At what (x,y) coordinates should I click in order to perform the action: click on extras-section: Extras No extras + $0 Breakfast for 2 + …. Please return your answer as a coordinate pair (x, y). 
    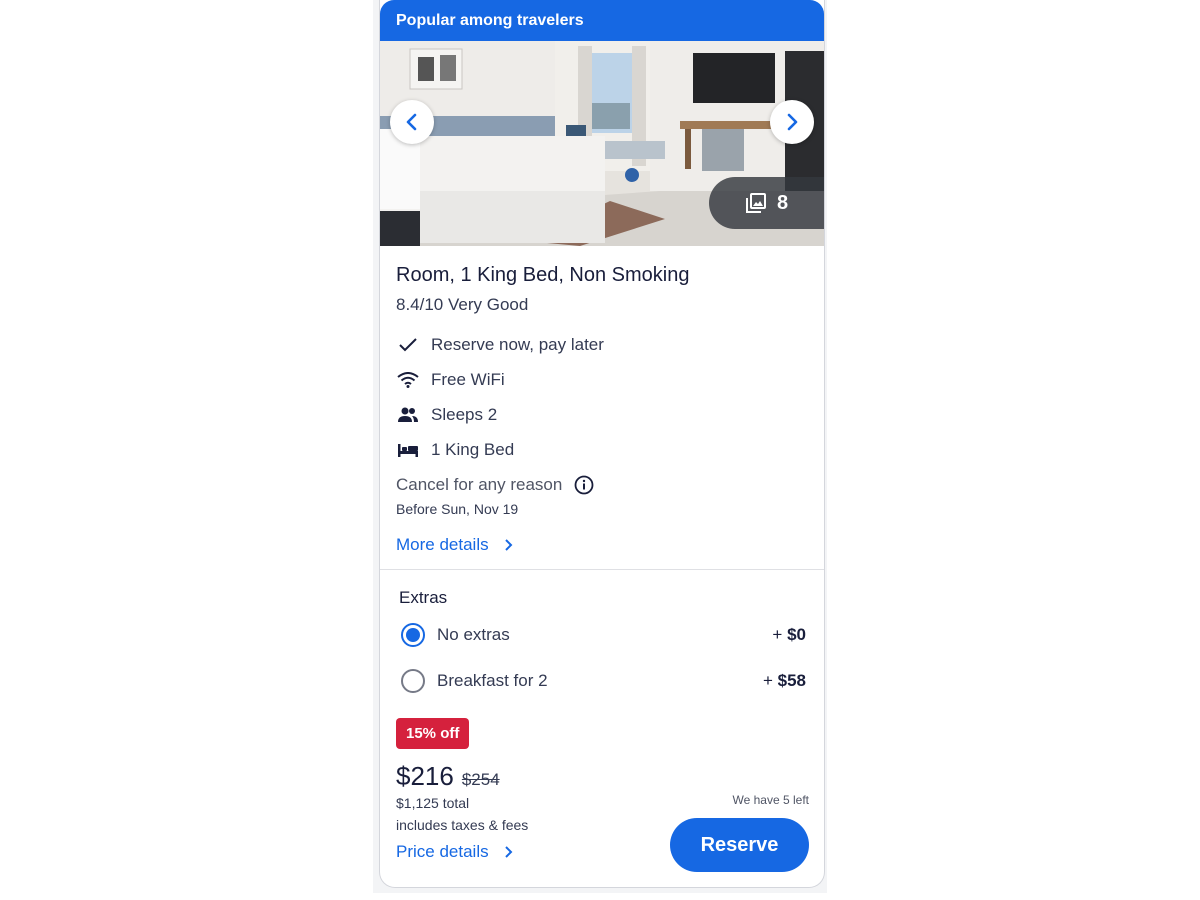
    Looking at the image, I should click on (602, 637).